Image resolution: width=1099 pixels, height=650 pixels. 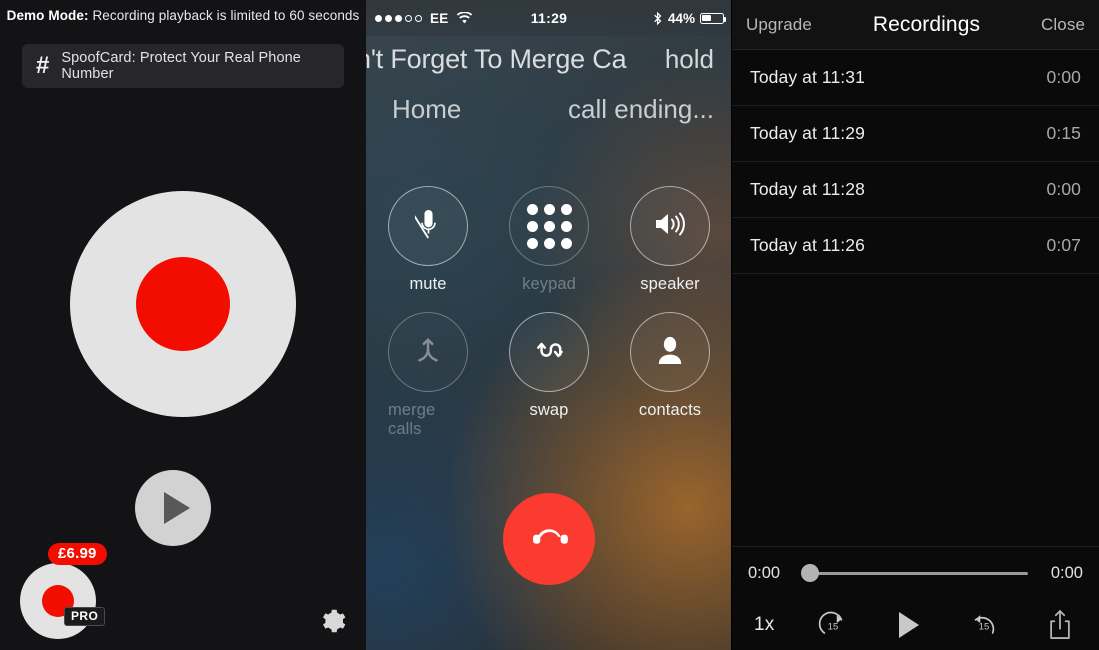 I want to click on keypad-button-label: keypad, so click(x=549, y=284).